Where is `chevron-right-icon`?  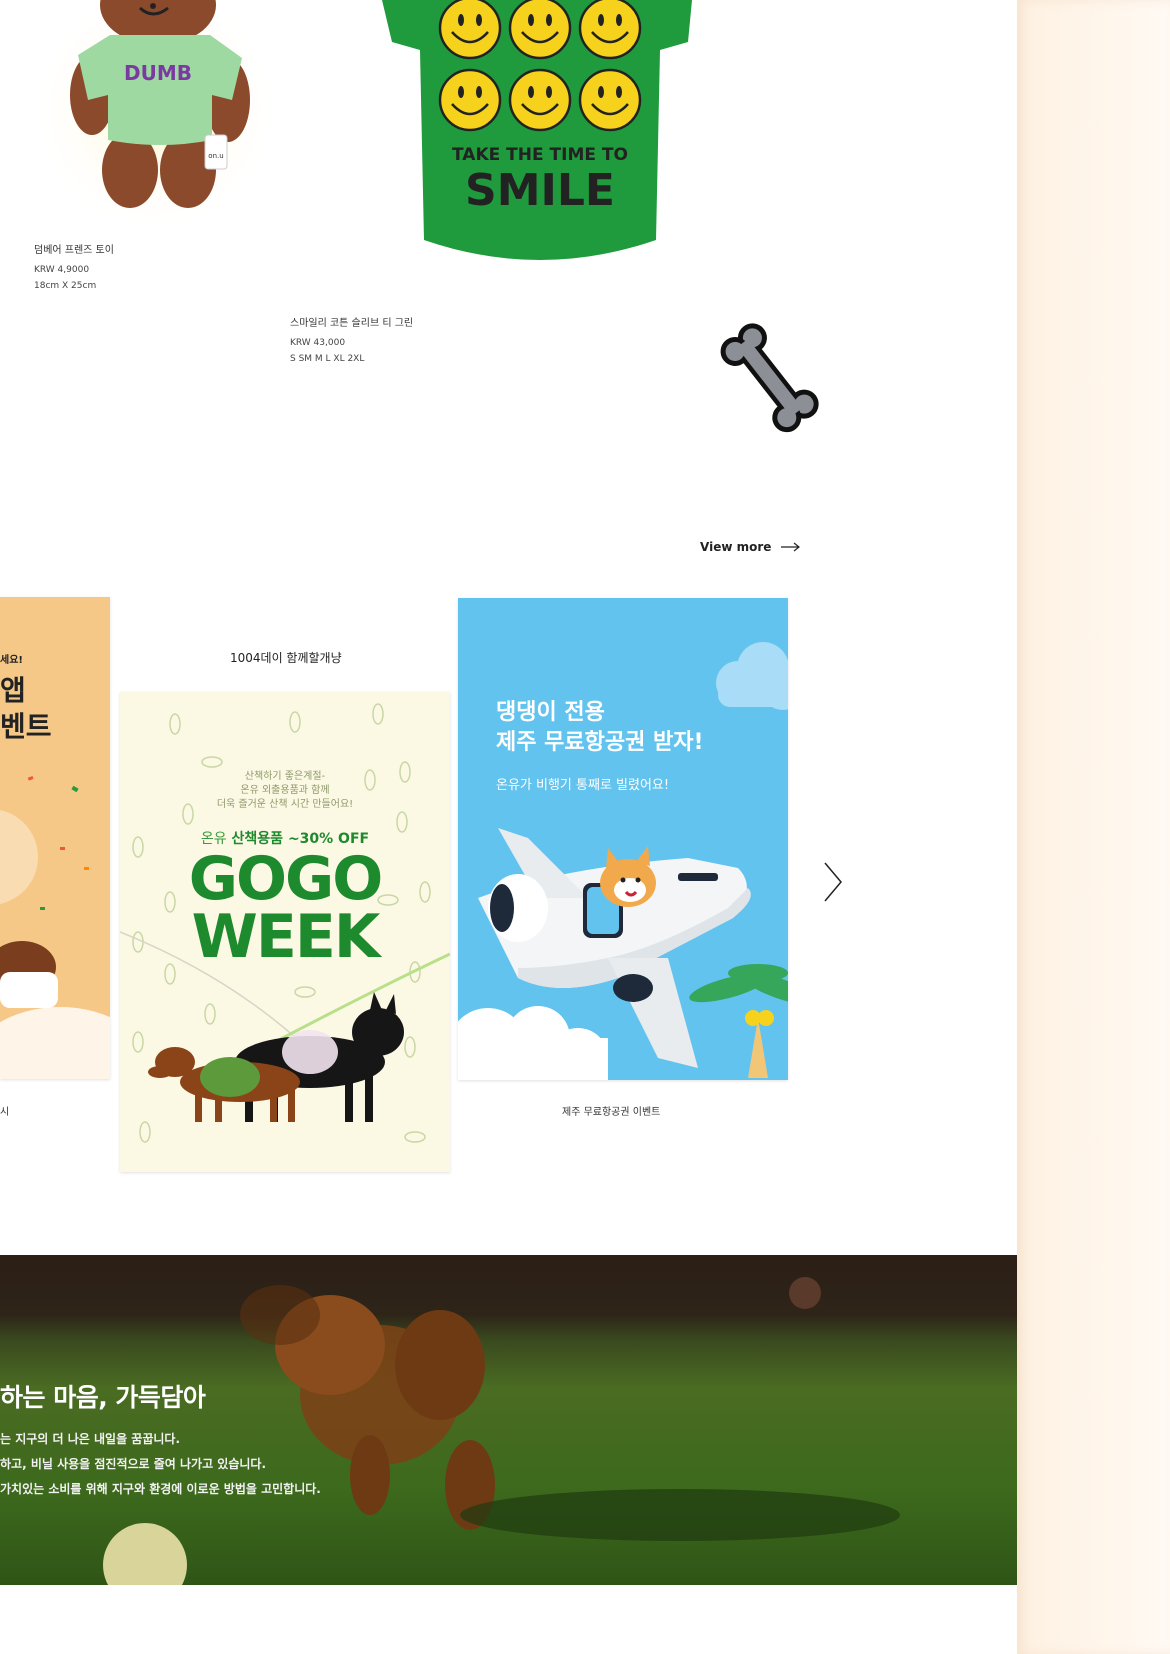 chevron-right-icon is located at coordinates (833, 882).